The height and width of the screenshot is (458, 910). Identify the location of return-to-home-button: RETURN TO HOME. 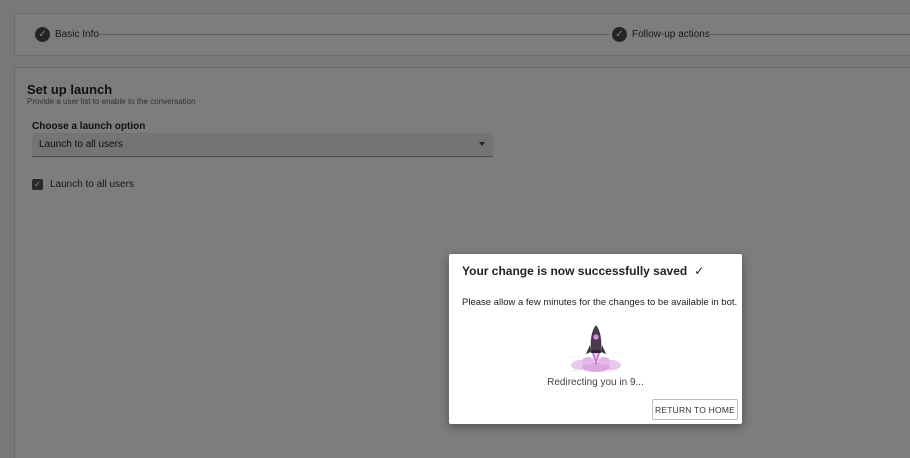
(695, 409).